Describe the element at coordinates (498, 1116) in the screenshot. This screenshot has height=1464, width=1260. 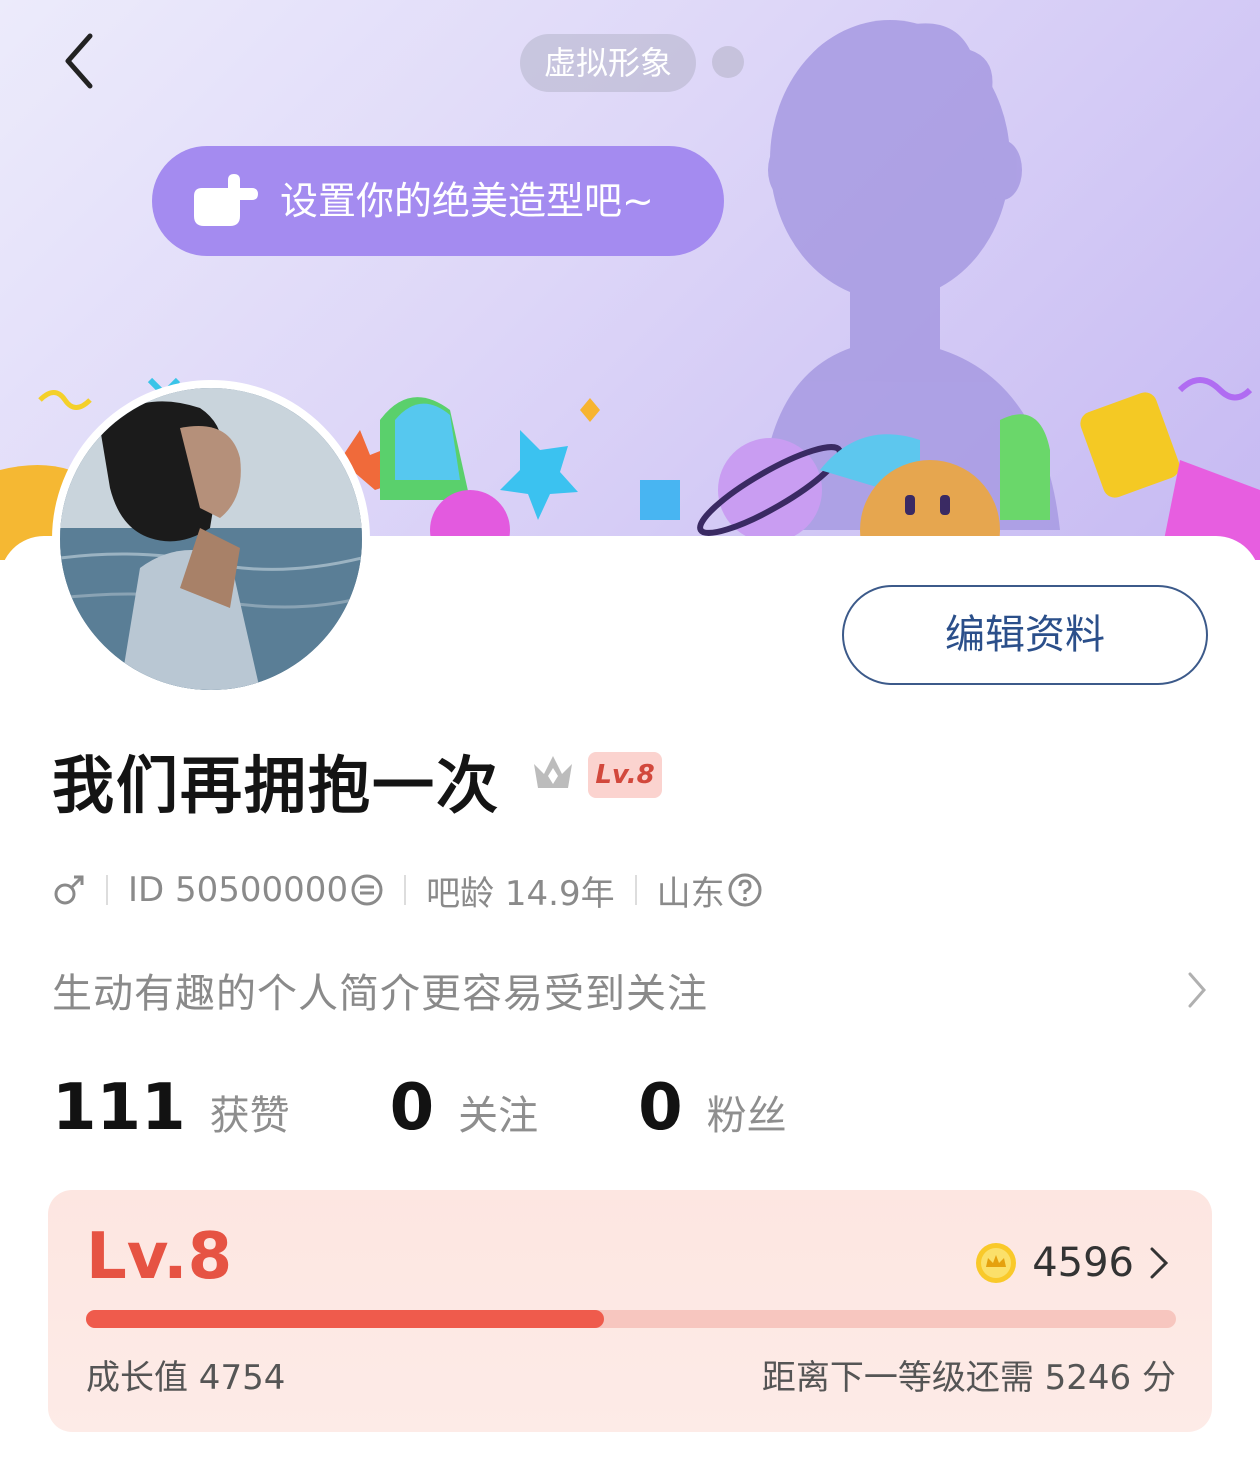
I see `stat-label: 关注` at that location.